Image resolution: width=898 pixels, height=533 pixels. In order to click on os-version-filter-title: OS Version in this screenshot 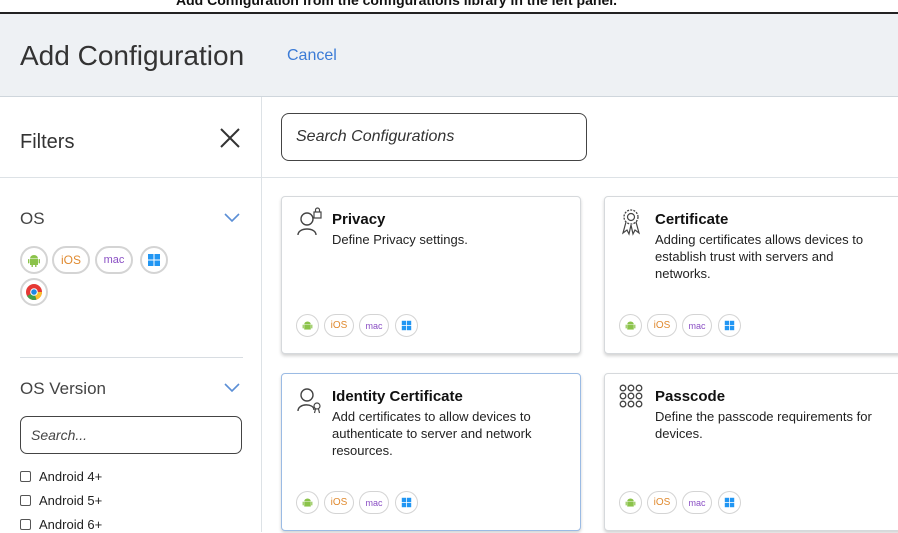, I will do `click(63, 388)`.